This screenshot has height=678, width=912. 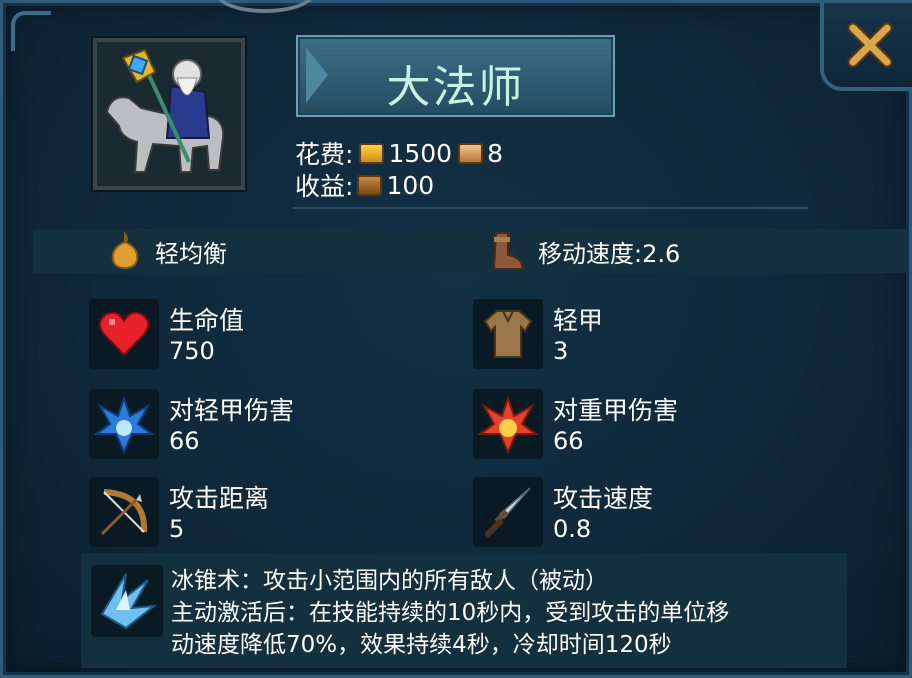 What do you see at coordinates (207, 320) in the screenshot?
I see `stat-label: 生命值` at bounding box center [207, 320].